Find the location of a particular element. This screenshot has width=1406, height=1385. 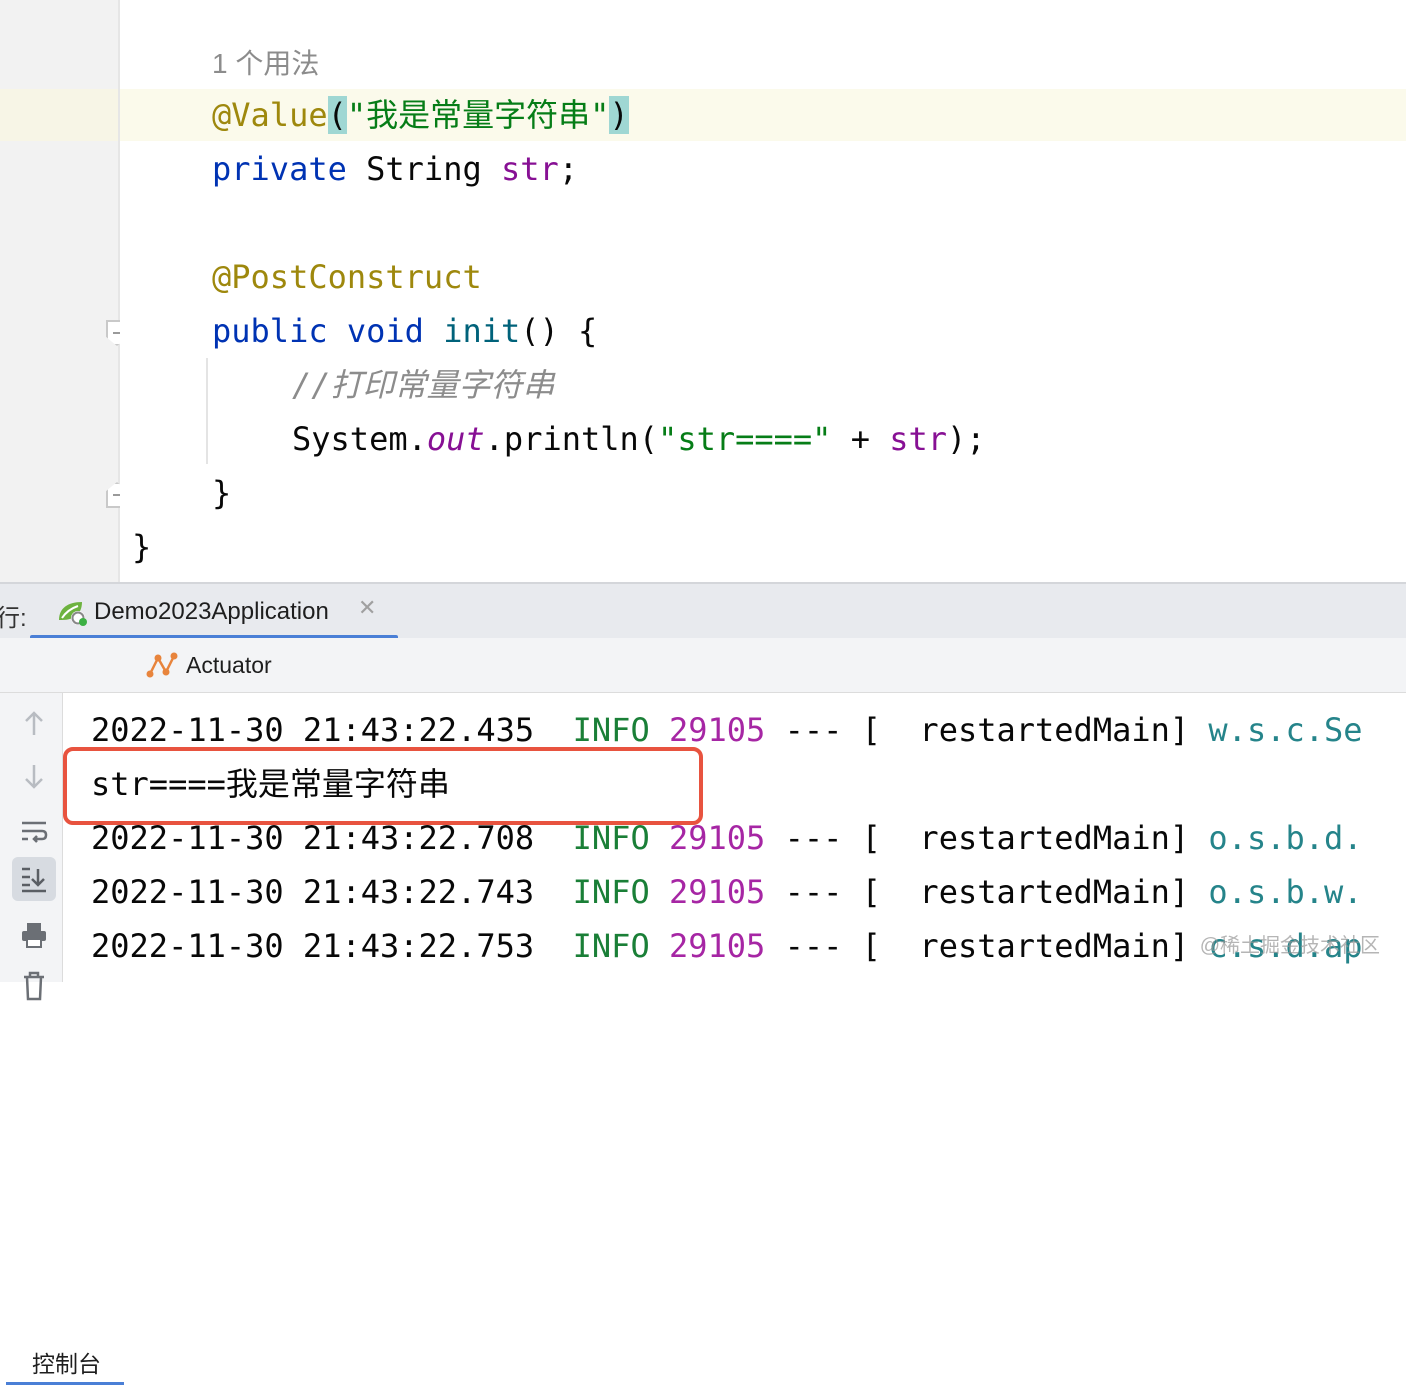

gutter-caret-line is located at coordinates (59, 115).